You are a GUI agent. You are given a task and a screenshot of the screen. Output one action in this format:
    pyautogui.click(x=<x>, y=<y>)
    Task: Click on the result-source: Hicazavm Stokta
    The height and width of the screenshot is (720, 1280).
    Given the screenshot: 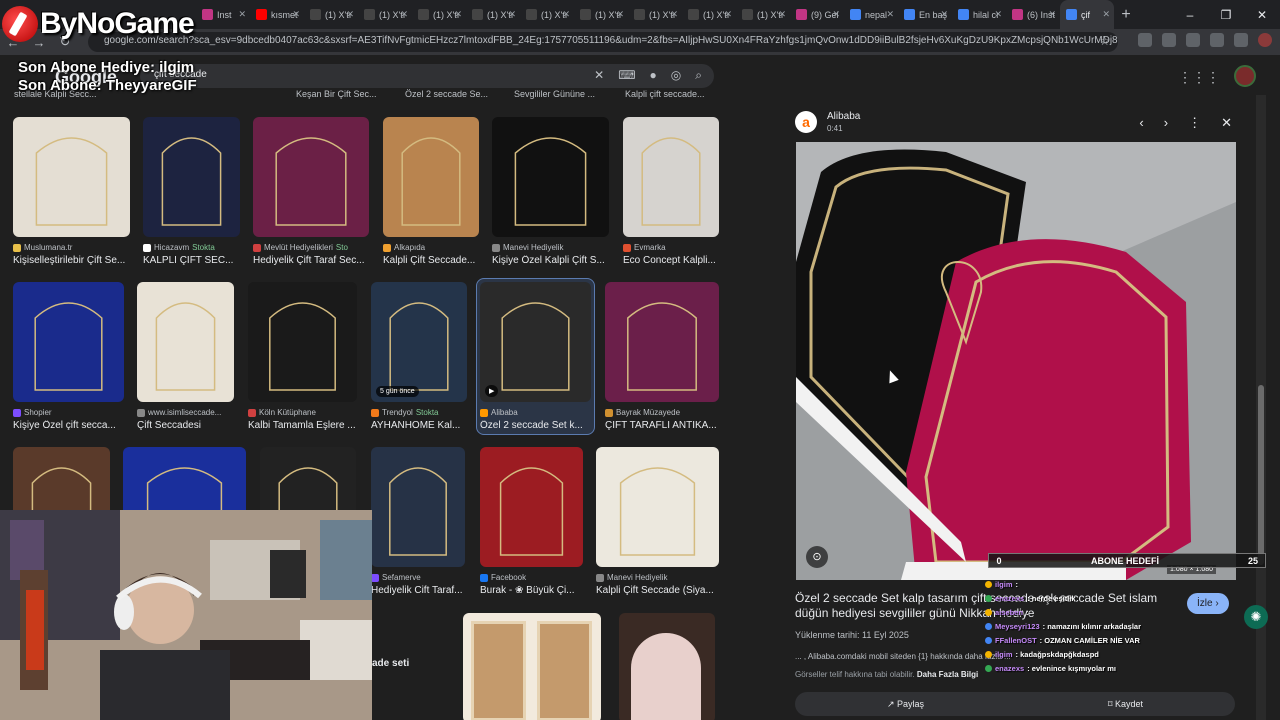 What is the action you would take?
    pyautogui.click(x=191, y=247)
    